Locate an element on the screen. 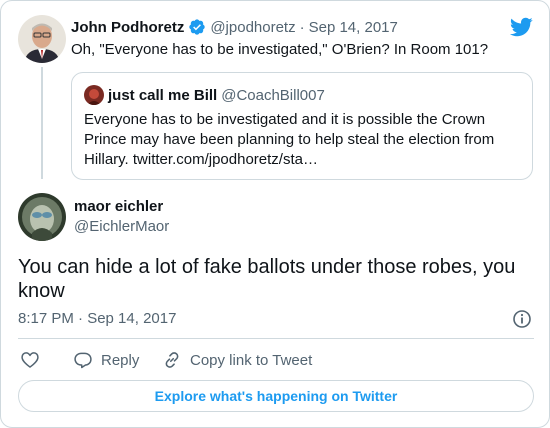 Image resolution: width=550 pixels, height=428 pixels. quoted-author-handle: @CoachBill007 is located at coordinates (273, 95).